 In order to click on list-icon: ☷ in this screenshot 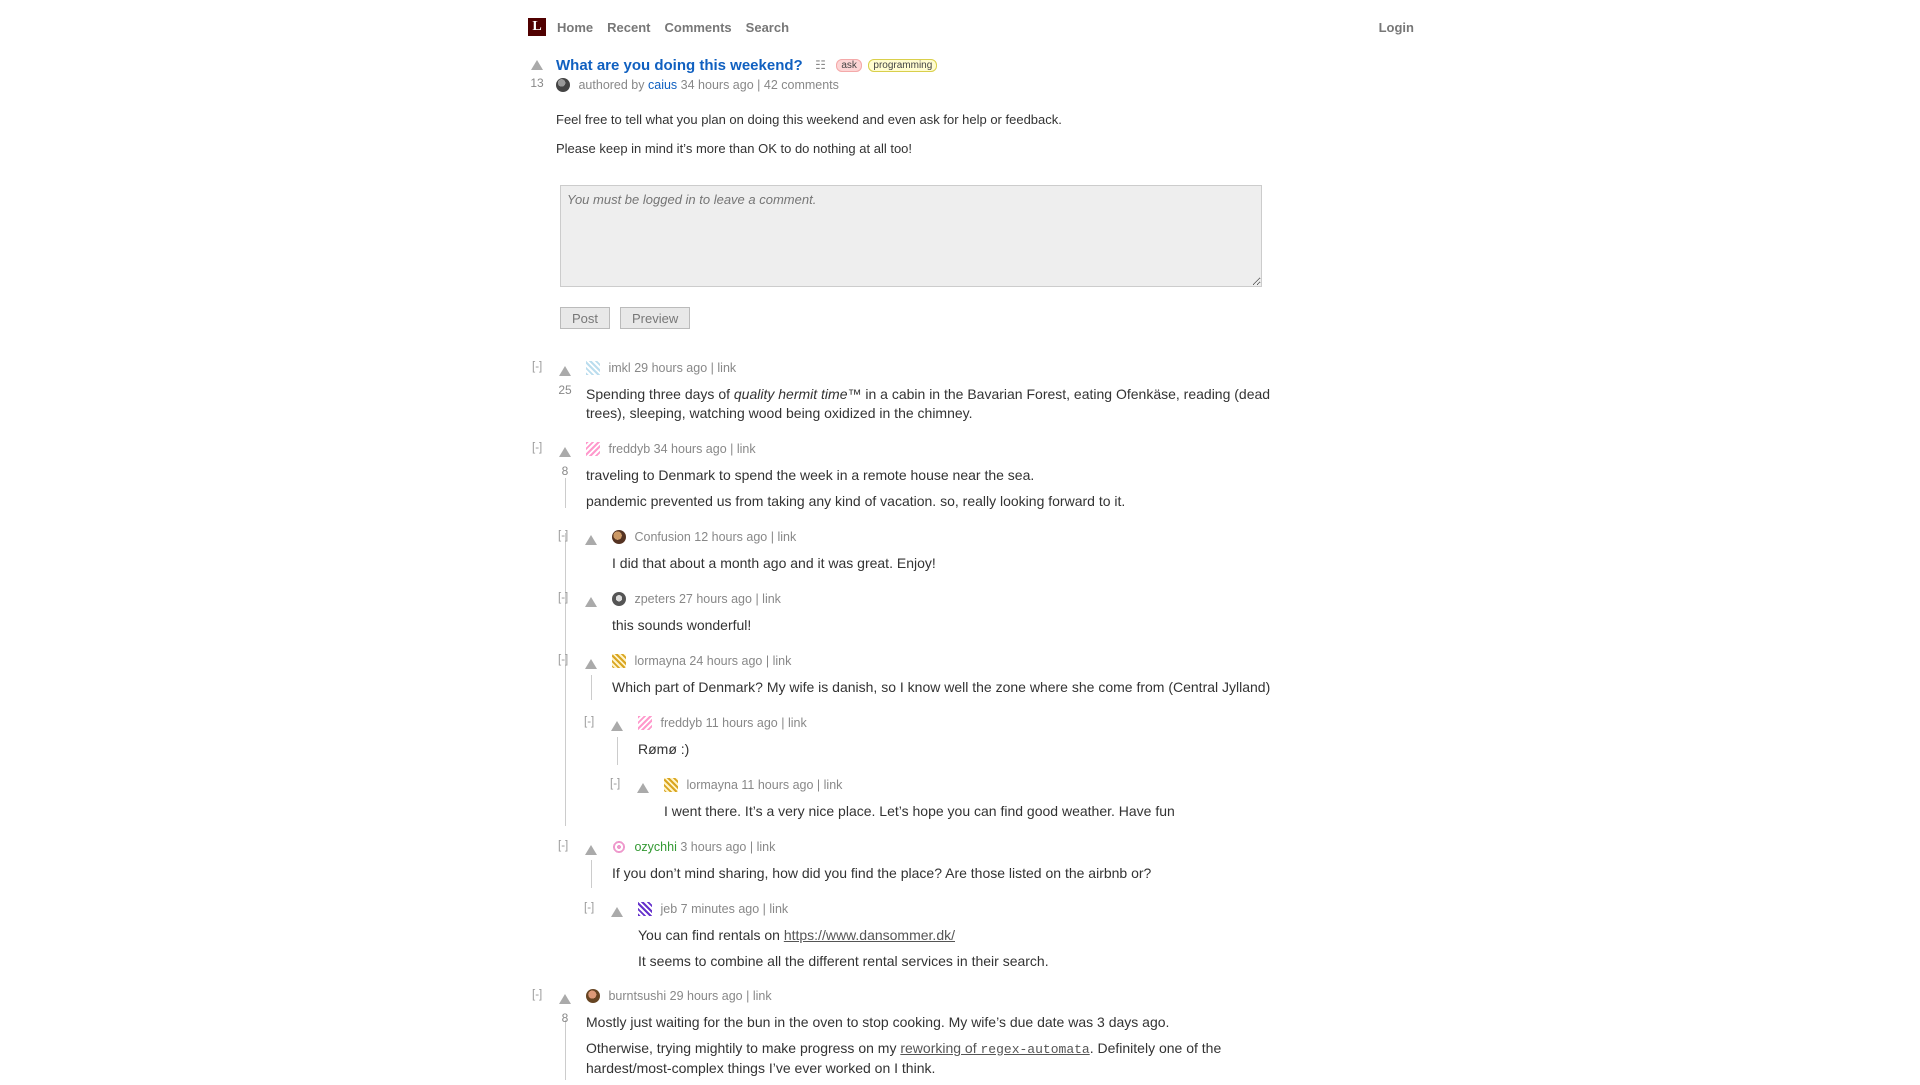, I will do `click(820, 65)`.